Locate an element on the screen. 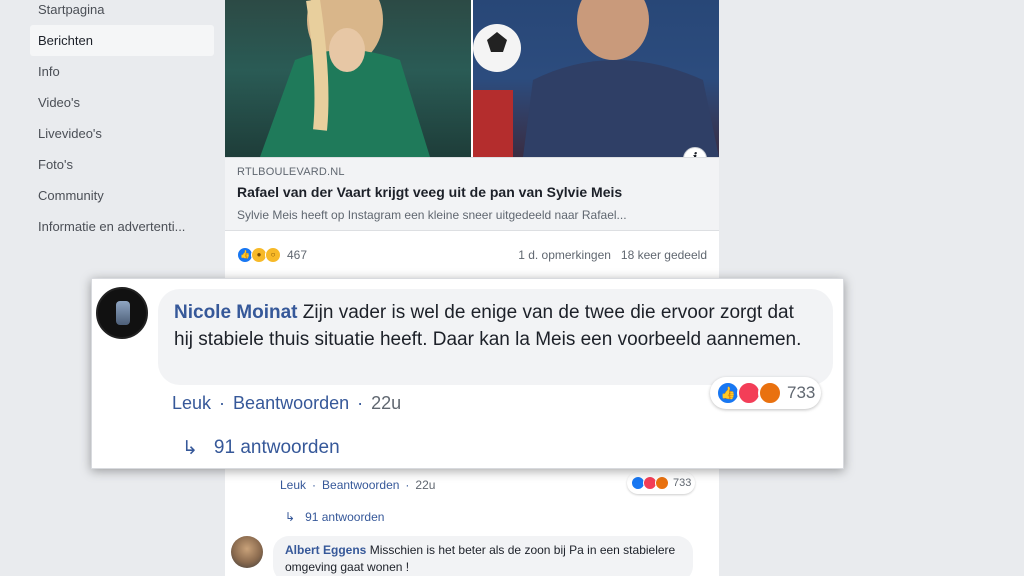  nav-item-info: Info is located at coordinates (122, 71).